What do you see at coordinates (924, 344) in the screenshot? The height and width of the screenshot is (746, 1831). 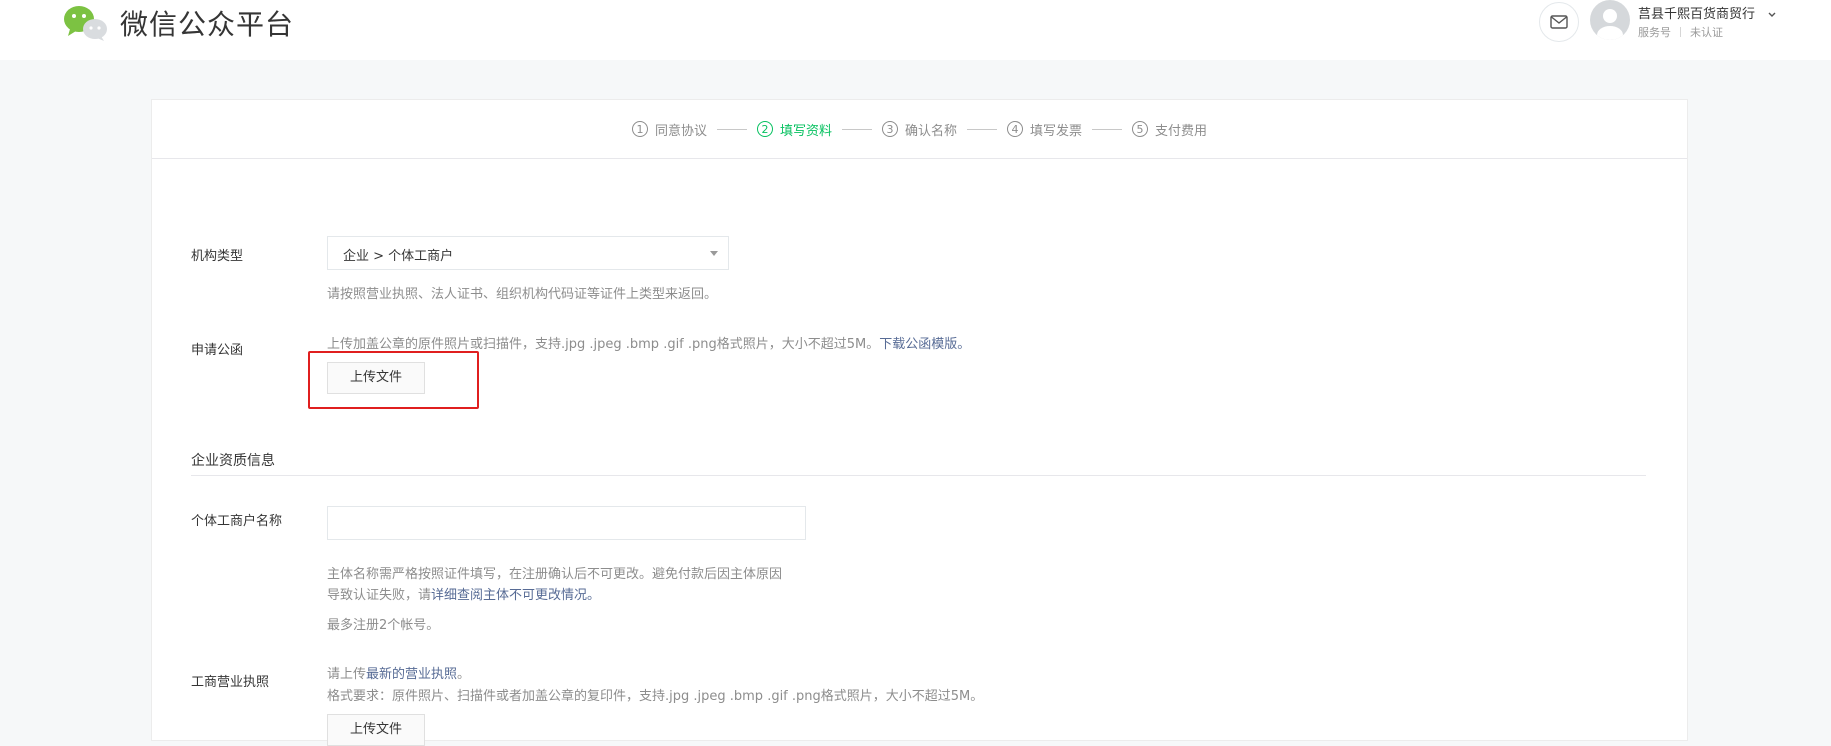 I see `download-template-link: 下载公函模版。` at bounding box center [924, 344].